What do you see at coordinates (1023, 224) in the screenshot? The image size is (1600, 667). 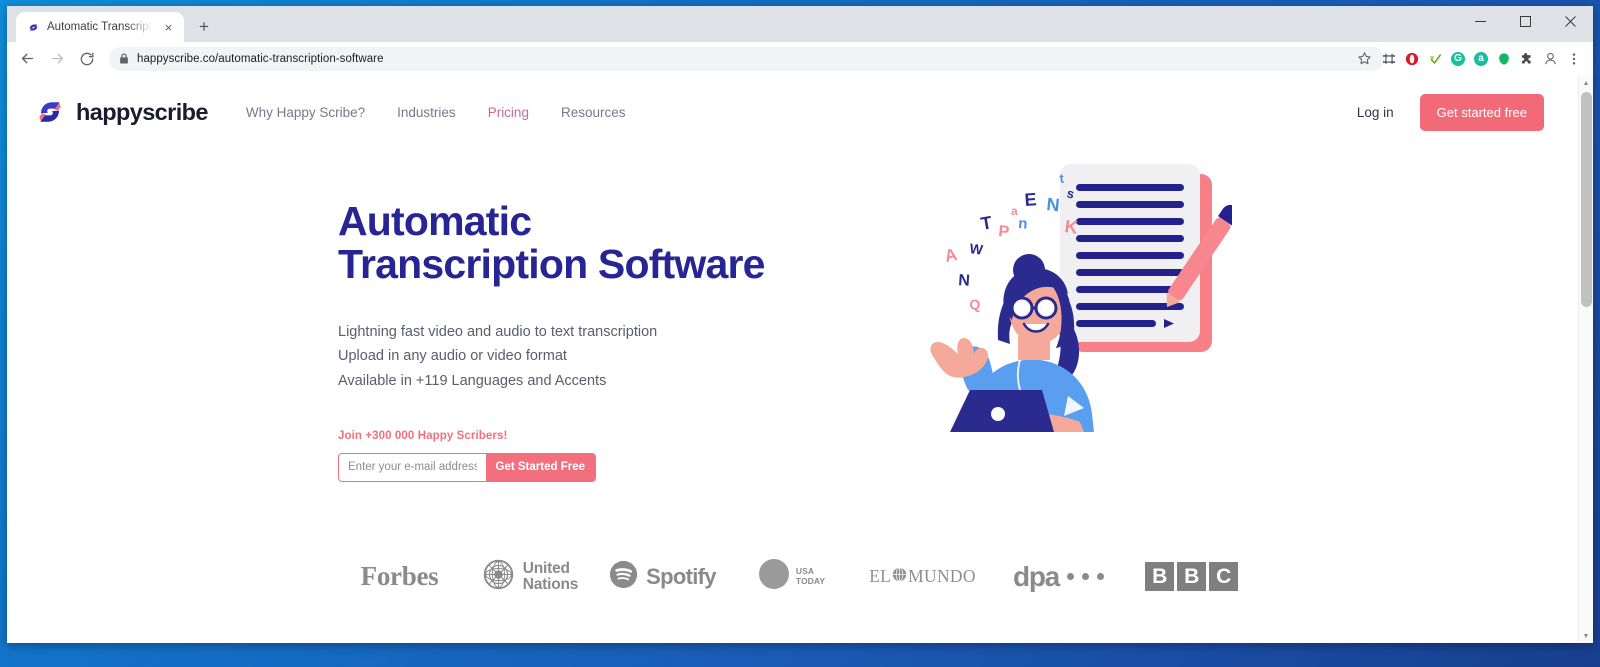 I see `svg-text: n` at bounding box center [1023, 224].